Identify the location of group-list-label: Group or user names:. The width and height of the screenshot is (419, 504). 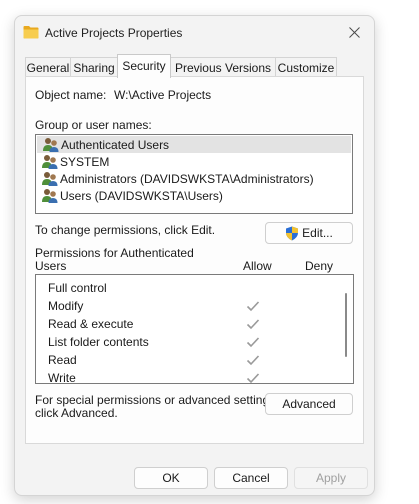
(93, 125).